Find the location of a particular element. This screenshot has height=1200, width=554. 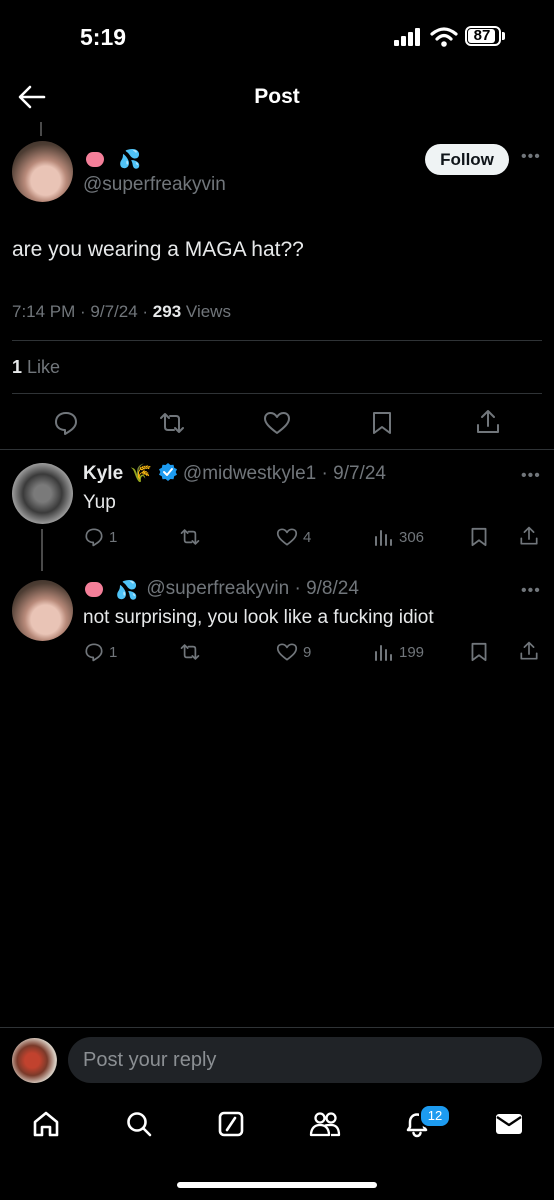

views-label: Views is located at coordinates (208, 311).